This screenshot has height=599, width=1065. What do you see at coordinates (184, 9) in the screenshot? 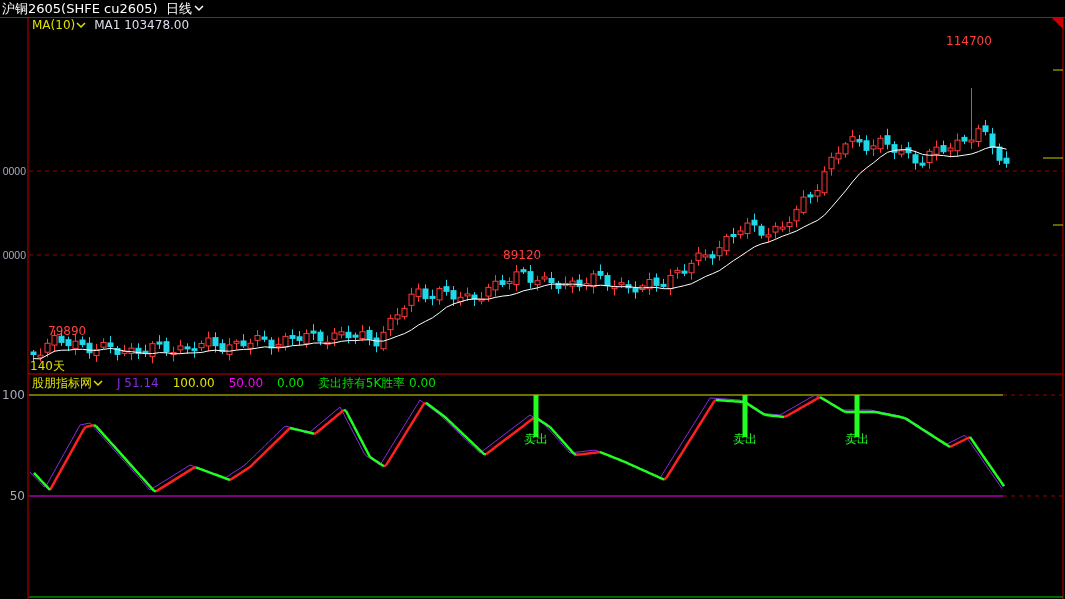
I see `period-selector: 日线` at bounding box center [184, 9].